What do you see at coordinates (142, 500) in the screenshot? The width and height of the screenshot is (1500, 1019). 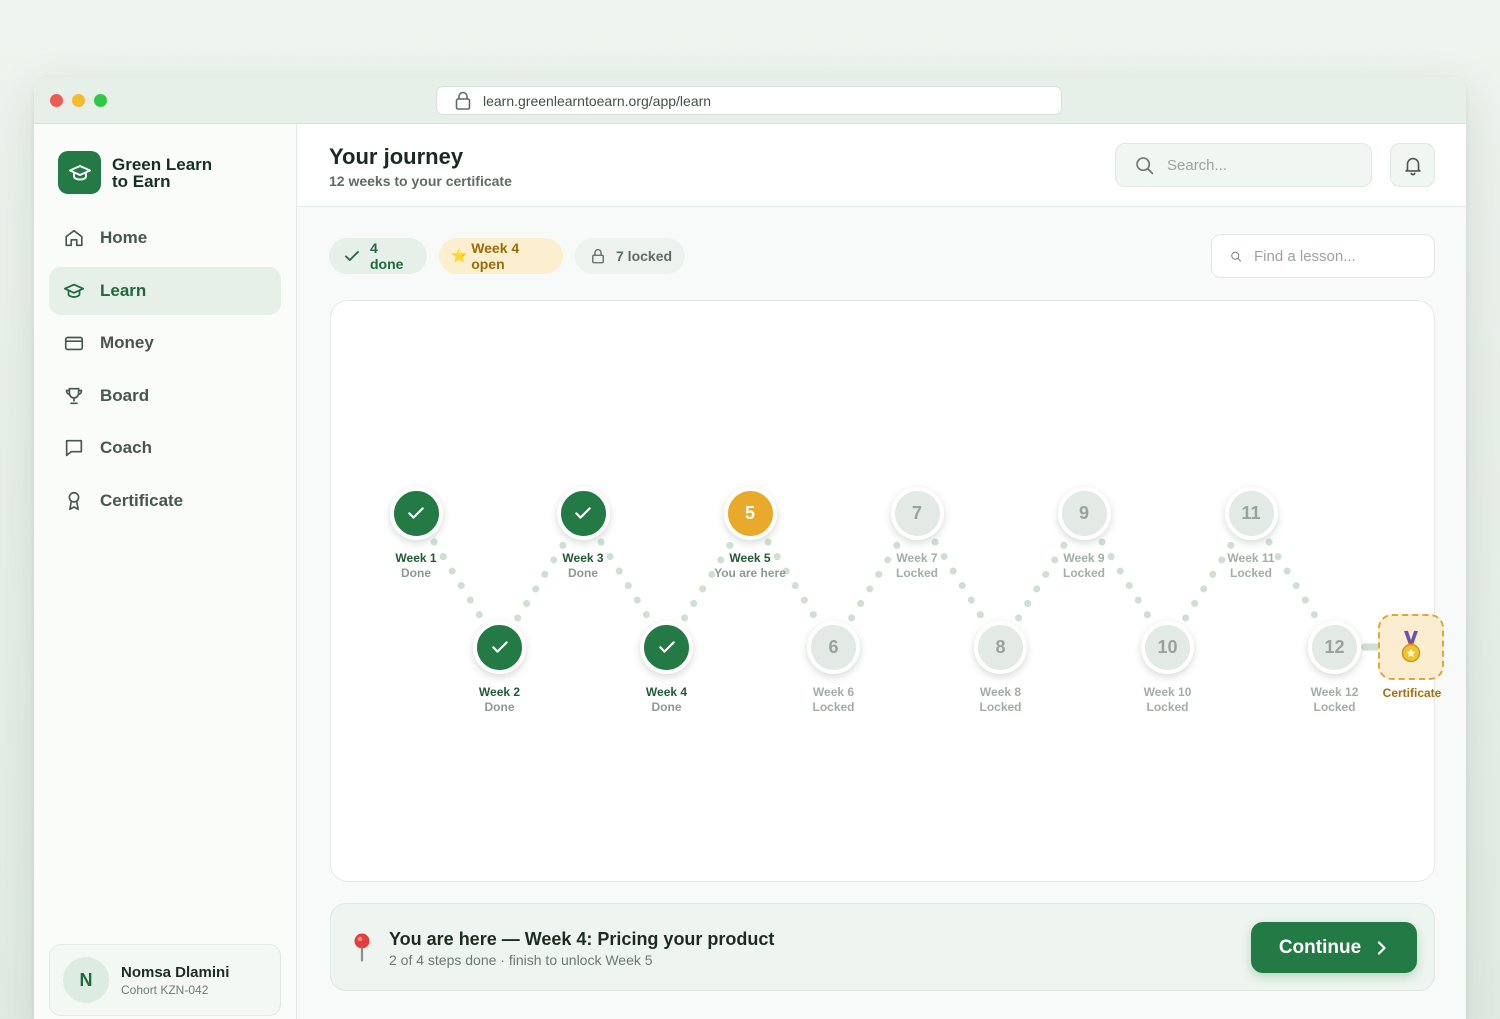 I see `sidebar-item-label: Certificate` at bounding box center [142, 500].